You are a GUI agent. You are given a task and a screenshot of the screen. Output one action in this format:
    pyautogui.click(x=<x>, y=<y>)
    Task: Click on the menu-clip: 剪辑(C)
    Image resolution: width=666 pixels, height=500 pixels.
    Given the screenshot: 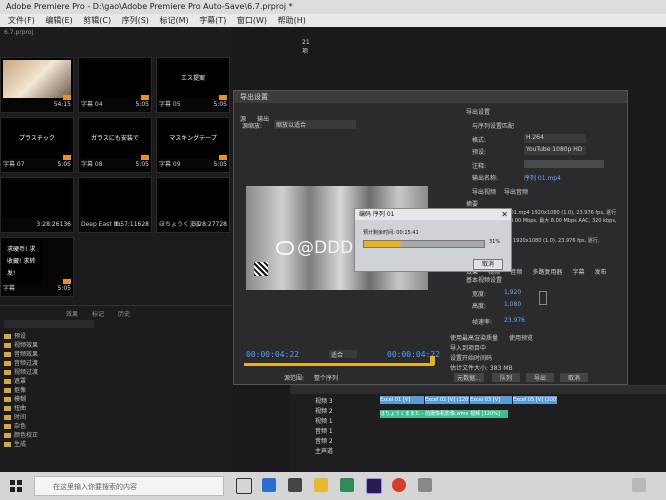 What is the action you would take?
    pyautogui.click(x=97, y=20)
    